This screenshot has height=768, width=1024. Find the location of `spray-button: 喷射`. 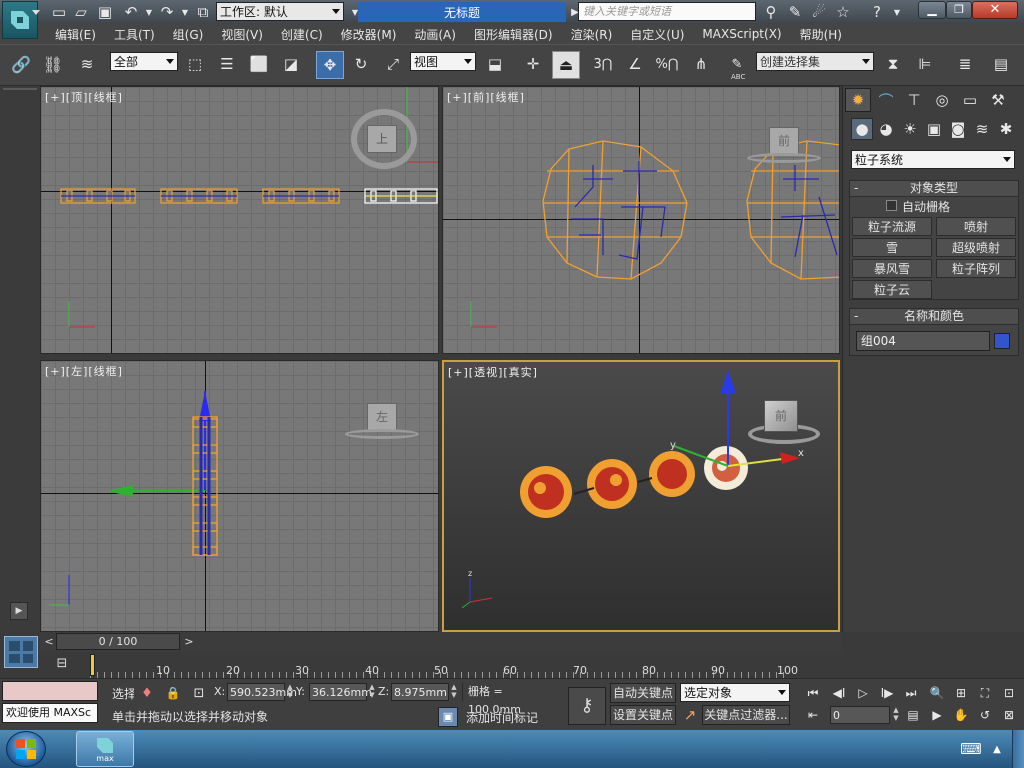

spray-button: 喷射 is located at coordinates (976, 226).